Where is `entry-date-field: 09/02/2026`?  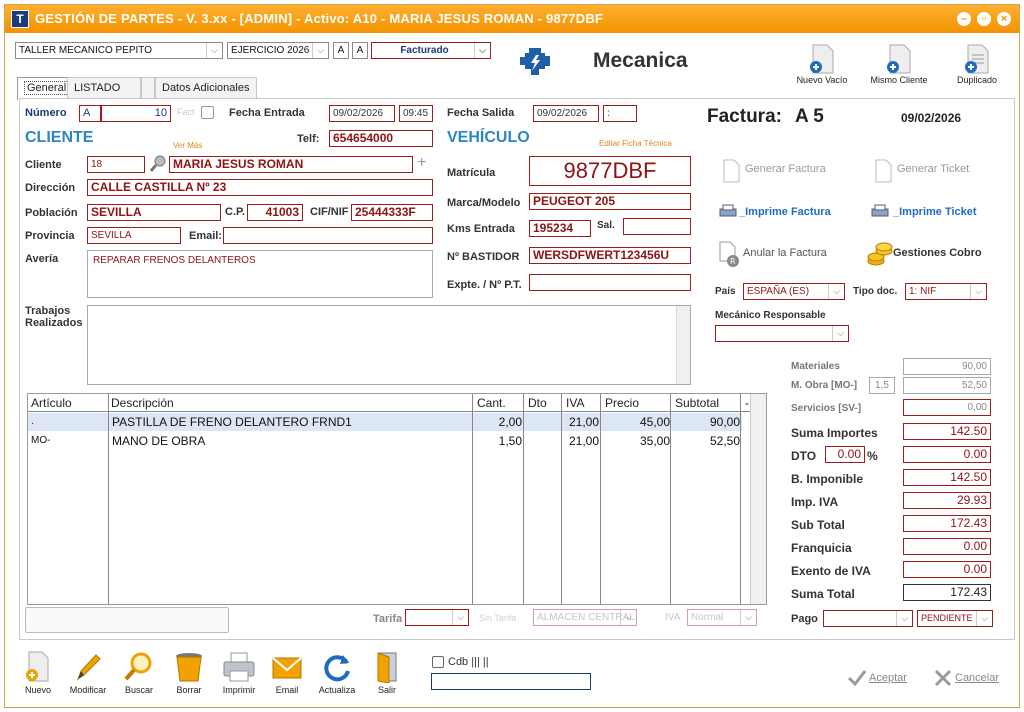 entry-date-field: 09/02/2026 is located at coordinates (362, 113).